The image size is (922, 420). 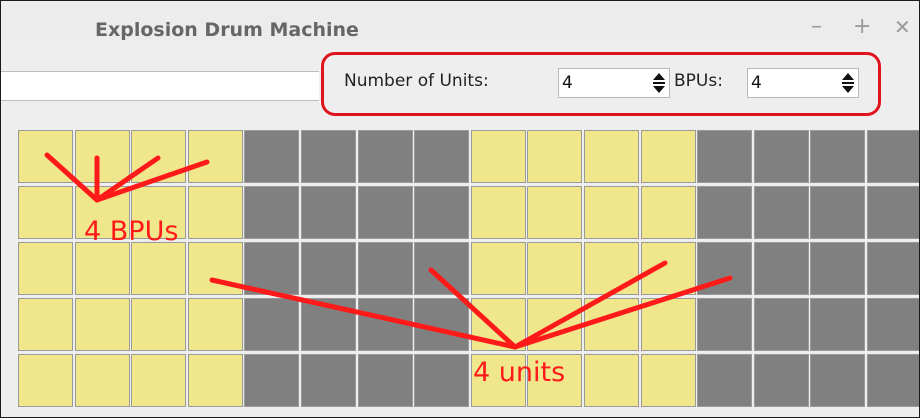 I want to click on units-spinbox: 4, so click(x=614, y=83).